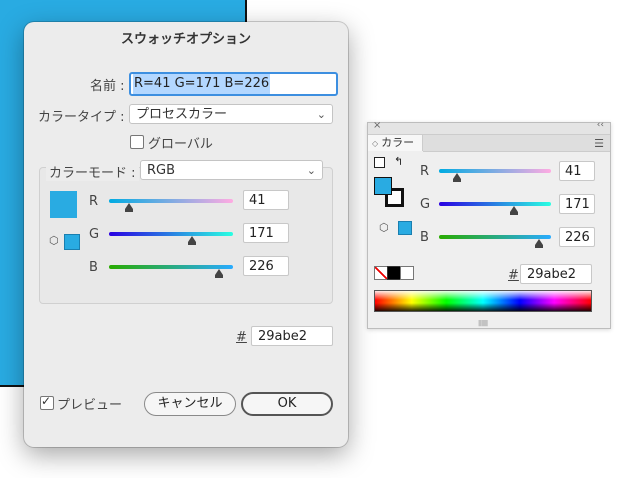 The image size is (637, 478). Describe the element at coordinates (92, 171) in the screenshot. I see `color-mode-label: カラーモード :` at that location.